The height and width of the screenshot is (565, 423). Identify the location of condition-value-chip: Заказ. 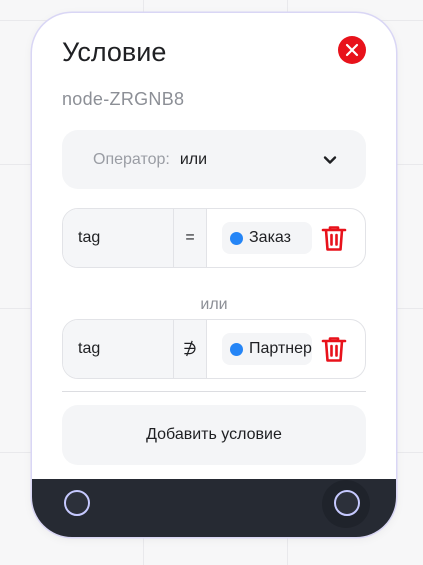
(267, 238).